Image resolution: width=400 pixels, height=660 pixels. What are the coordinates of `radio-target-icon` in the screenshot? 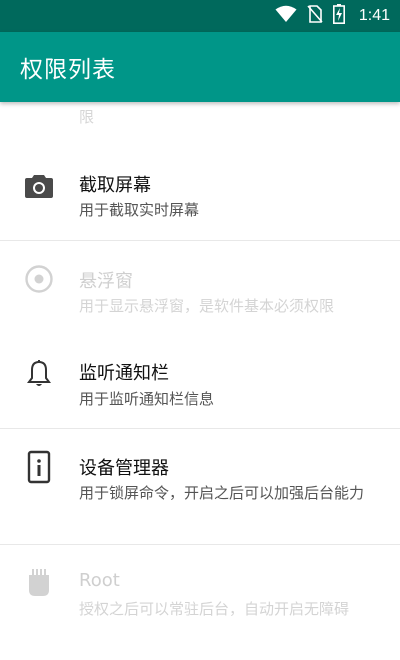 It's located at (39, 279).